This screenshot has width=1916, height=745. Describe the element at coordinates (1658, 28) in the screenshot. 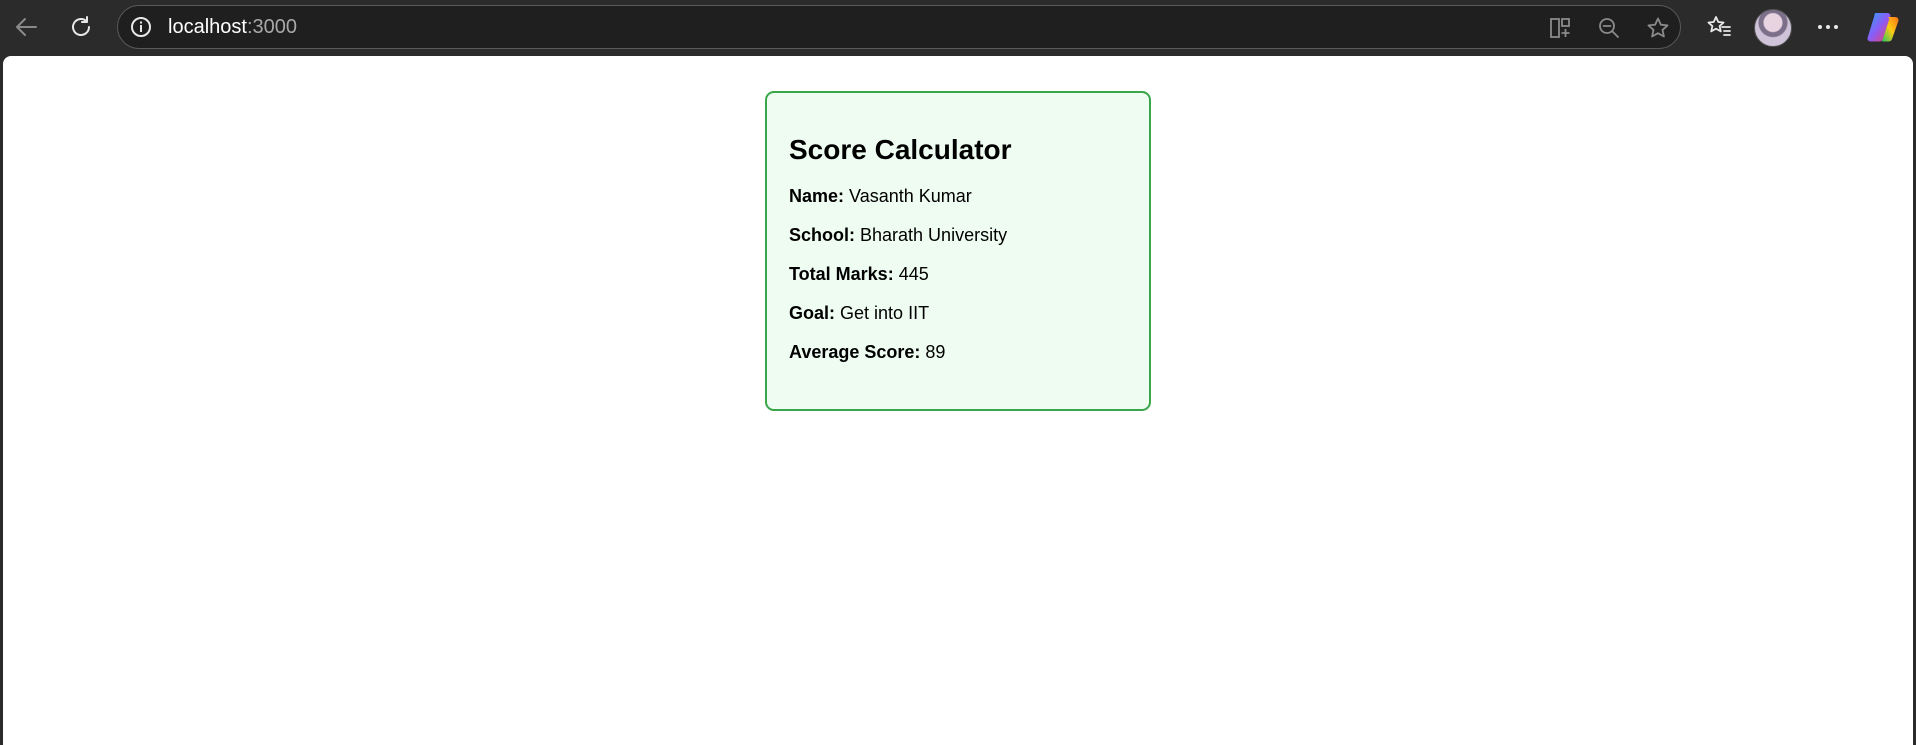

I see `star-icon` at that location.